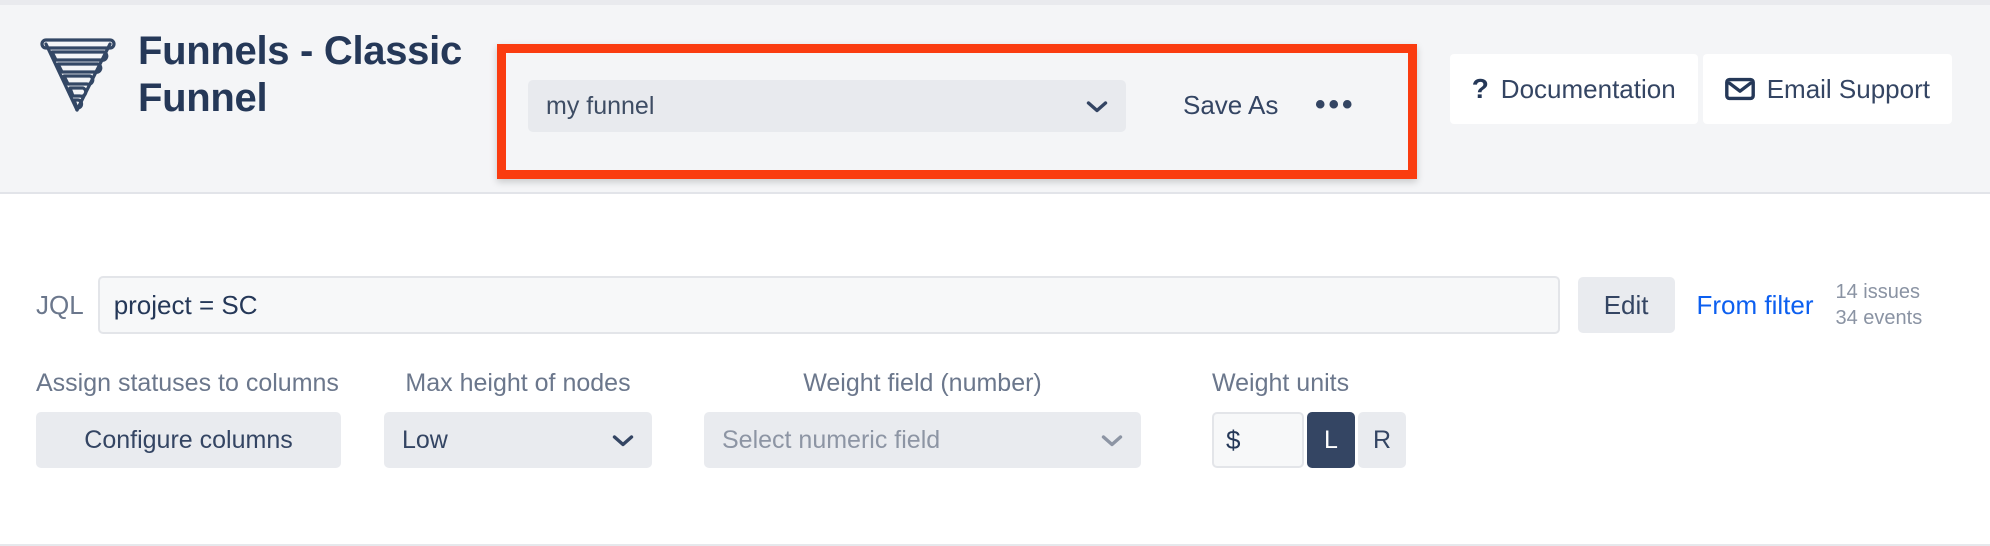 The height and width of the screenshot is (546, 1990). Describe the element at coordinates (1700, 89) in the screenshot. I see `header-actions: ? Documentation Email Support` at that location.